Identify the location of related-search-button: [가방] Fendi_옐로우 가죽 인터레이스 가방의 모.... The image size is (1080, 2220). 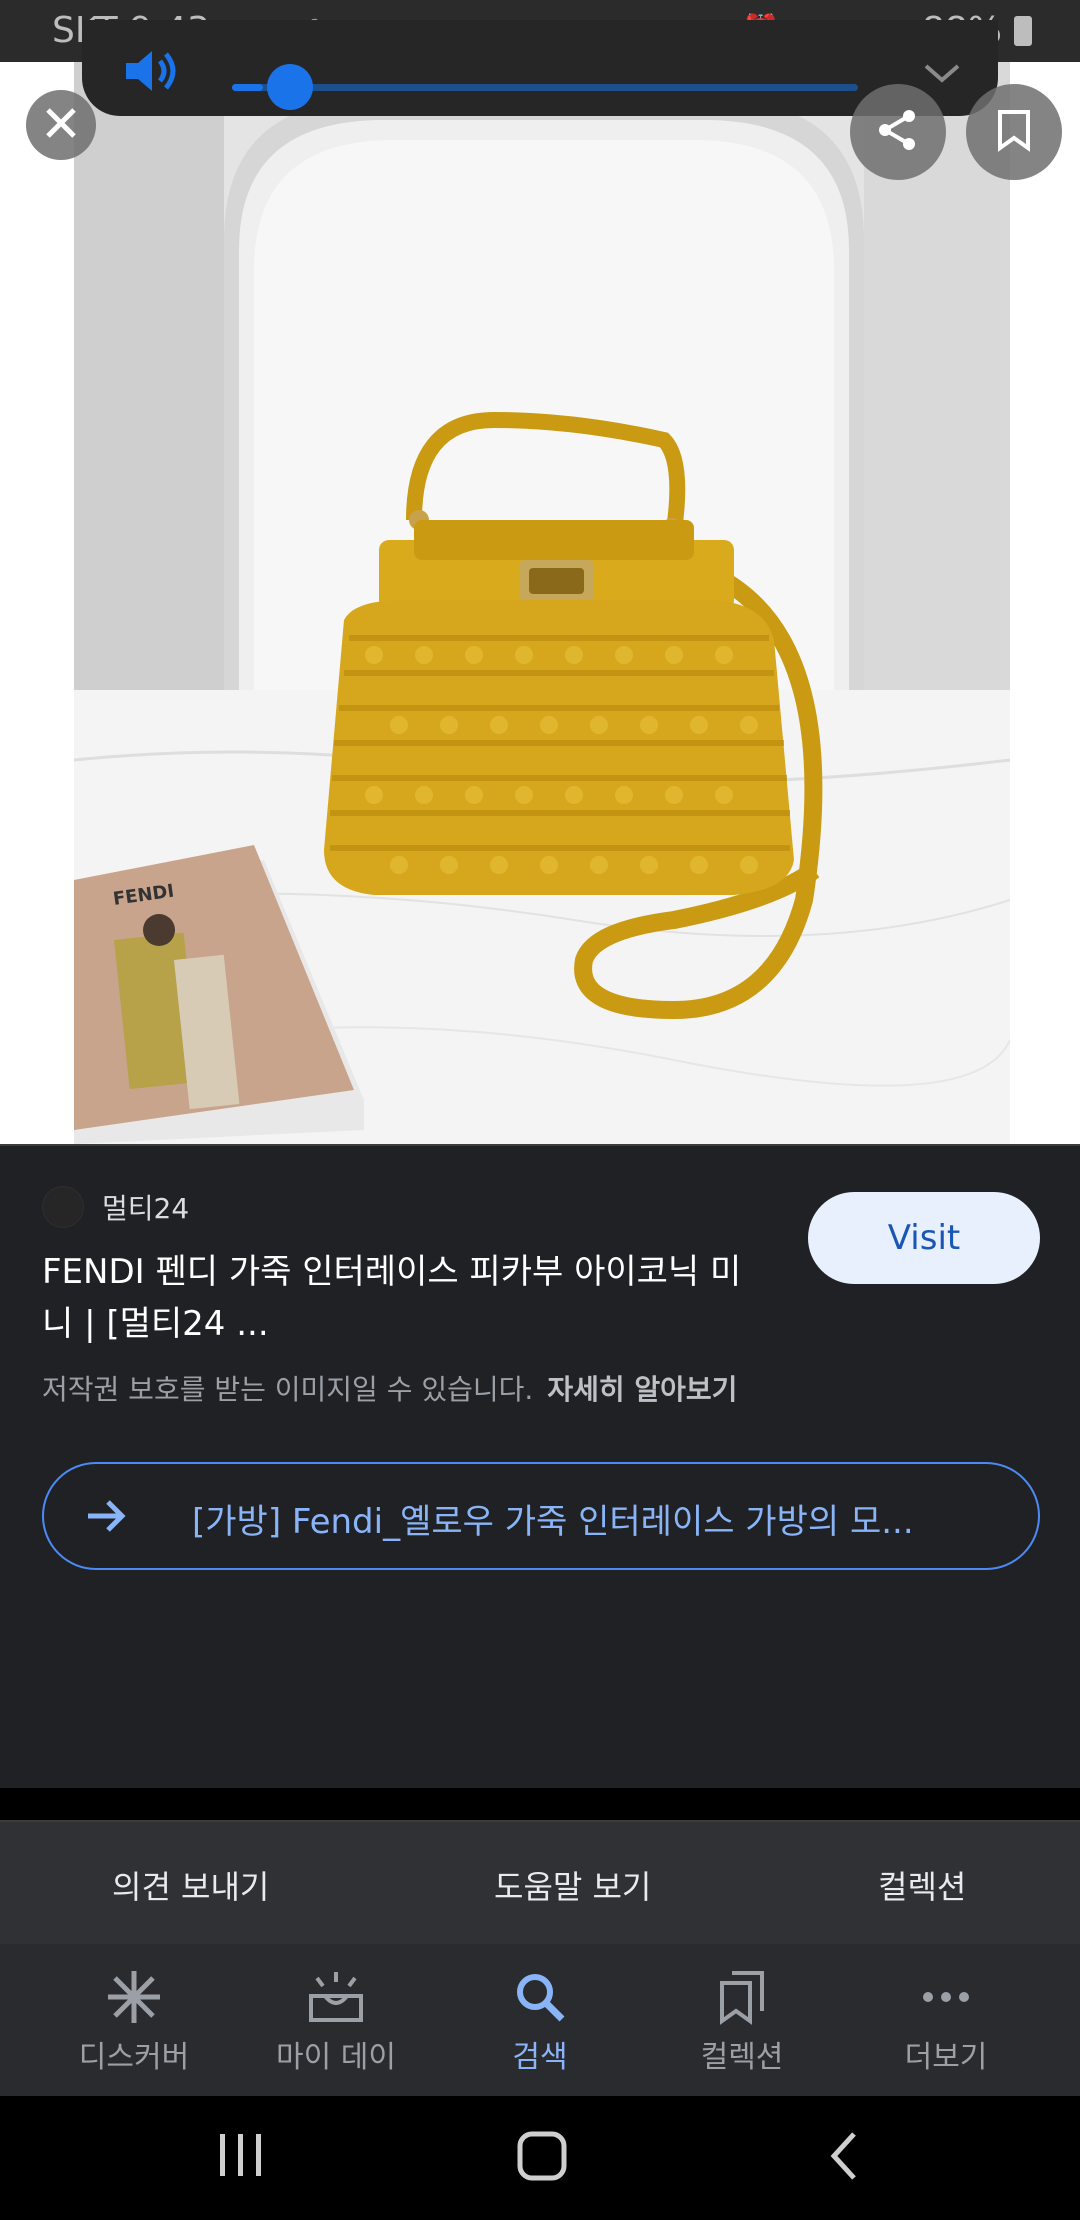
(541, 1516).